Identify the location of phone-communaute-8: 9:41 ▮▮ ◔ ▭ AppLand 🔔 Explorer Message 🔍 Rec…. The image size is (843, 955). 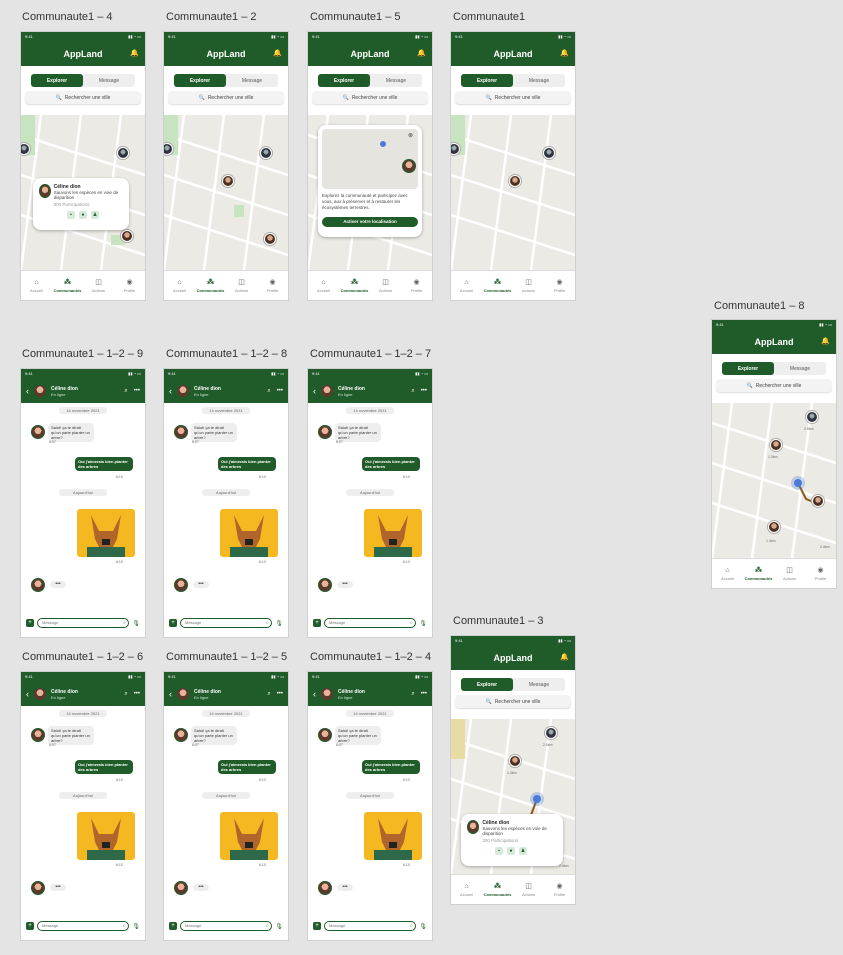
(774, 454).